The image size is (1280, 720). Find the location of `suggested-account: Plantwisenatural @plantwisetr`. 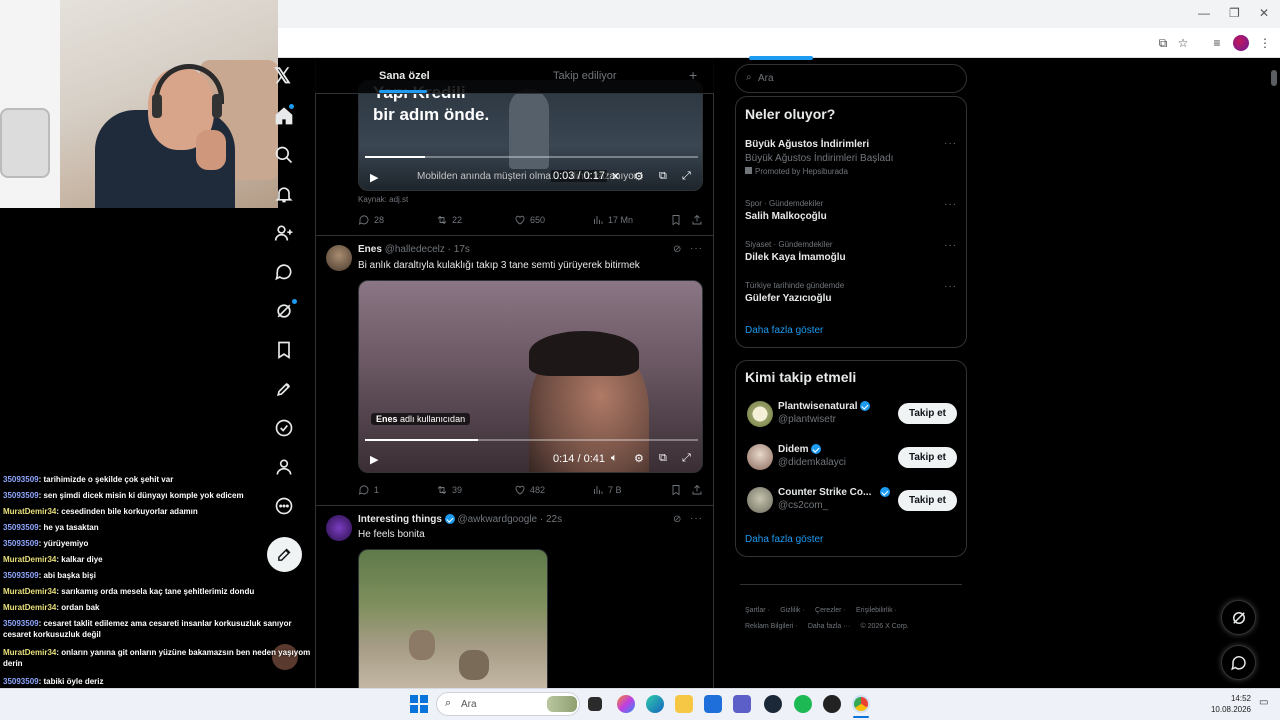

suggested-account: Plantwisenatural @plantwisetr is located at coordinates (824, 413).